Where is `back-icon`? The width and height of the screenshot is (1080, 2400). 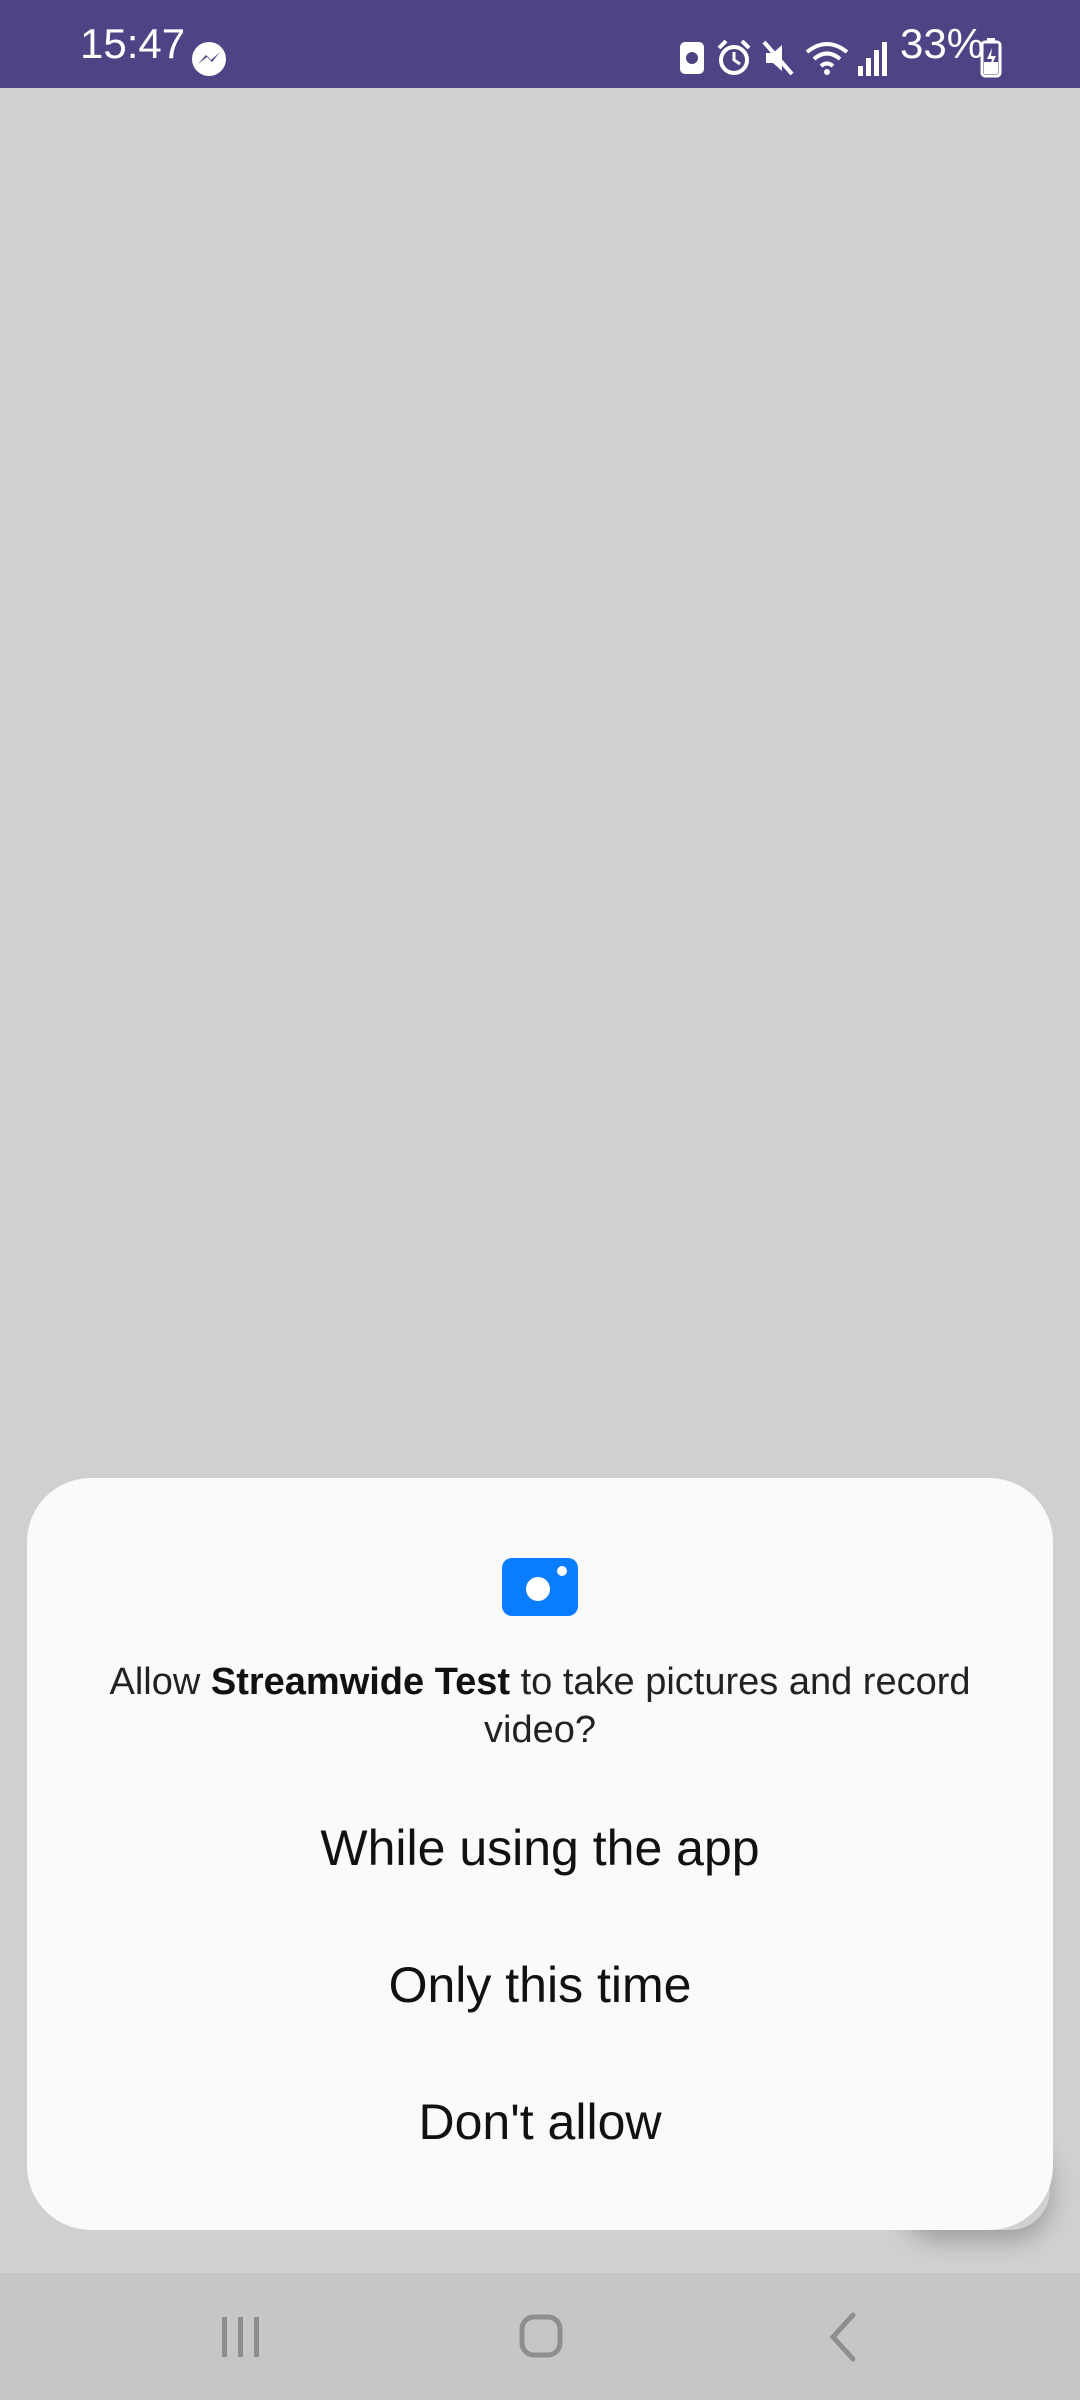
back-icon is located at coordinates (845, 2337).